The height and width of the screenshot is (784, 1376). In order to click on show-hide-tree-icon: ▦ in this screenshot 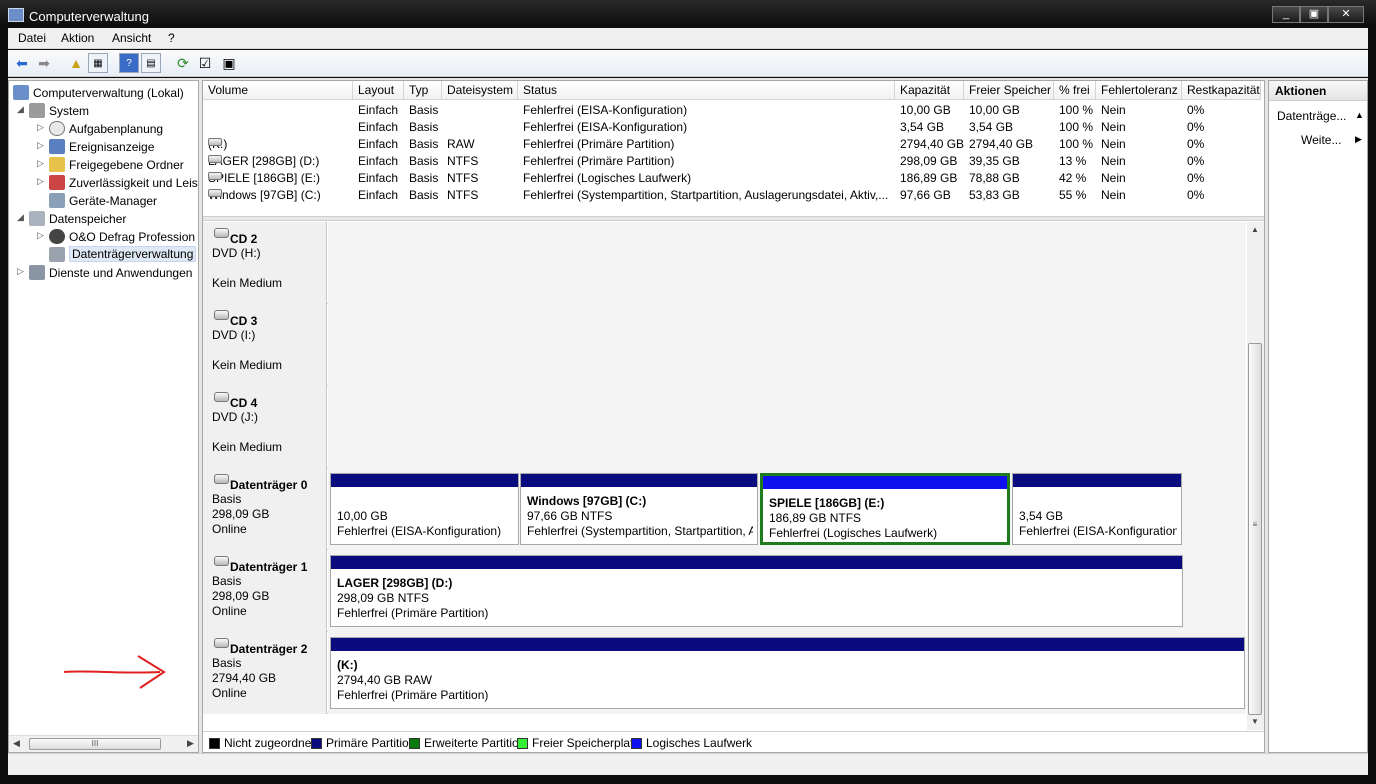, I will do `click(98, 63)`.